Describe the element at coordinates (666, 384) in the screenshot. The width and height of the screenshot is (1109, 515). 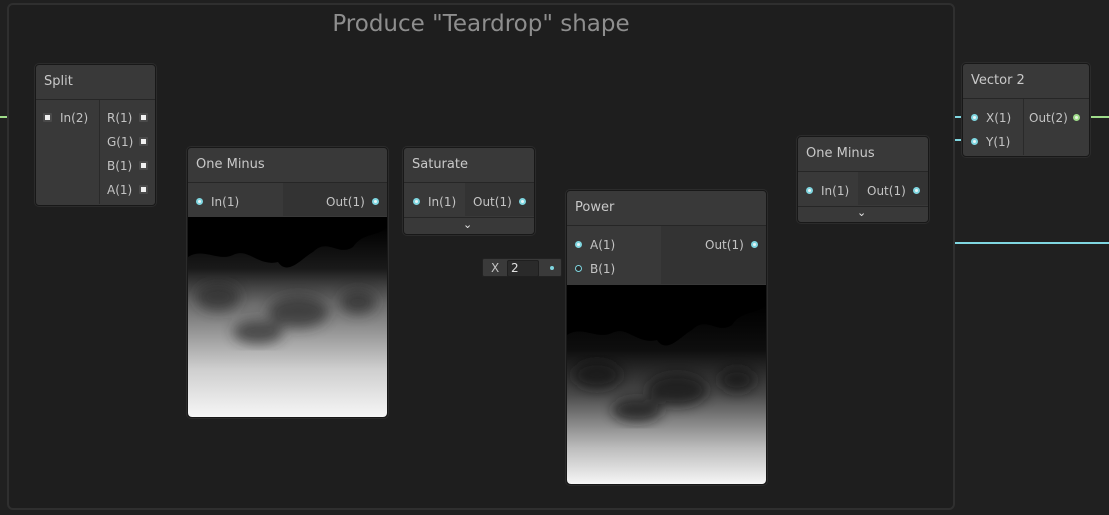
I see `power-preview` at that location.